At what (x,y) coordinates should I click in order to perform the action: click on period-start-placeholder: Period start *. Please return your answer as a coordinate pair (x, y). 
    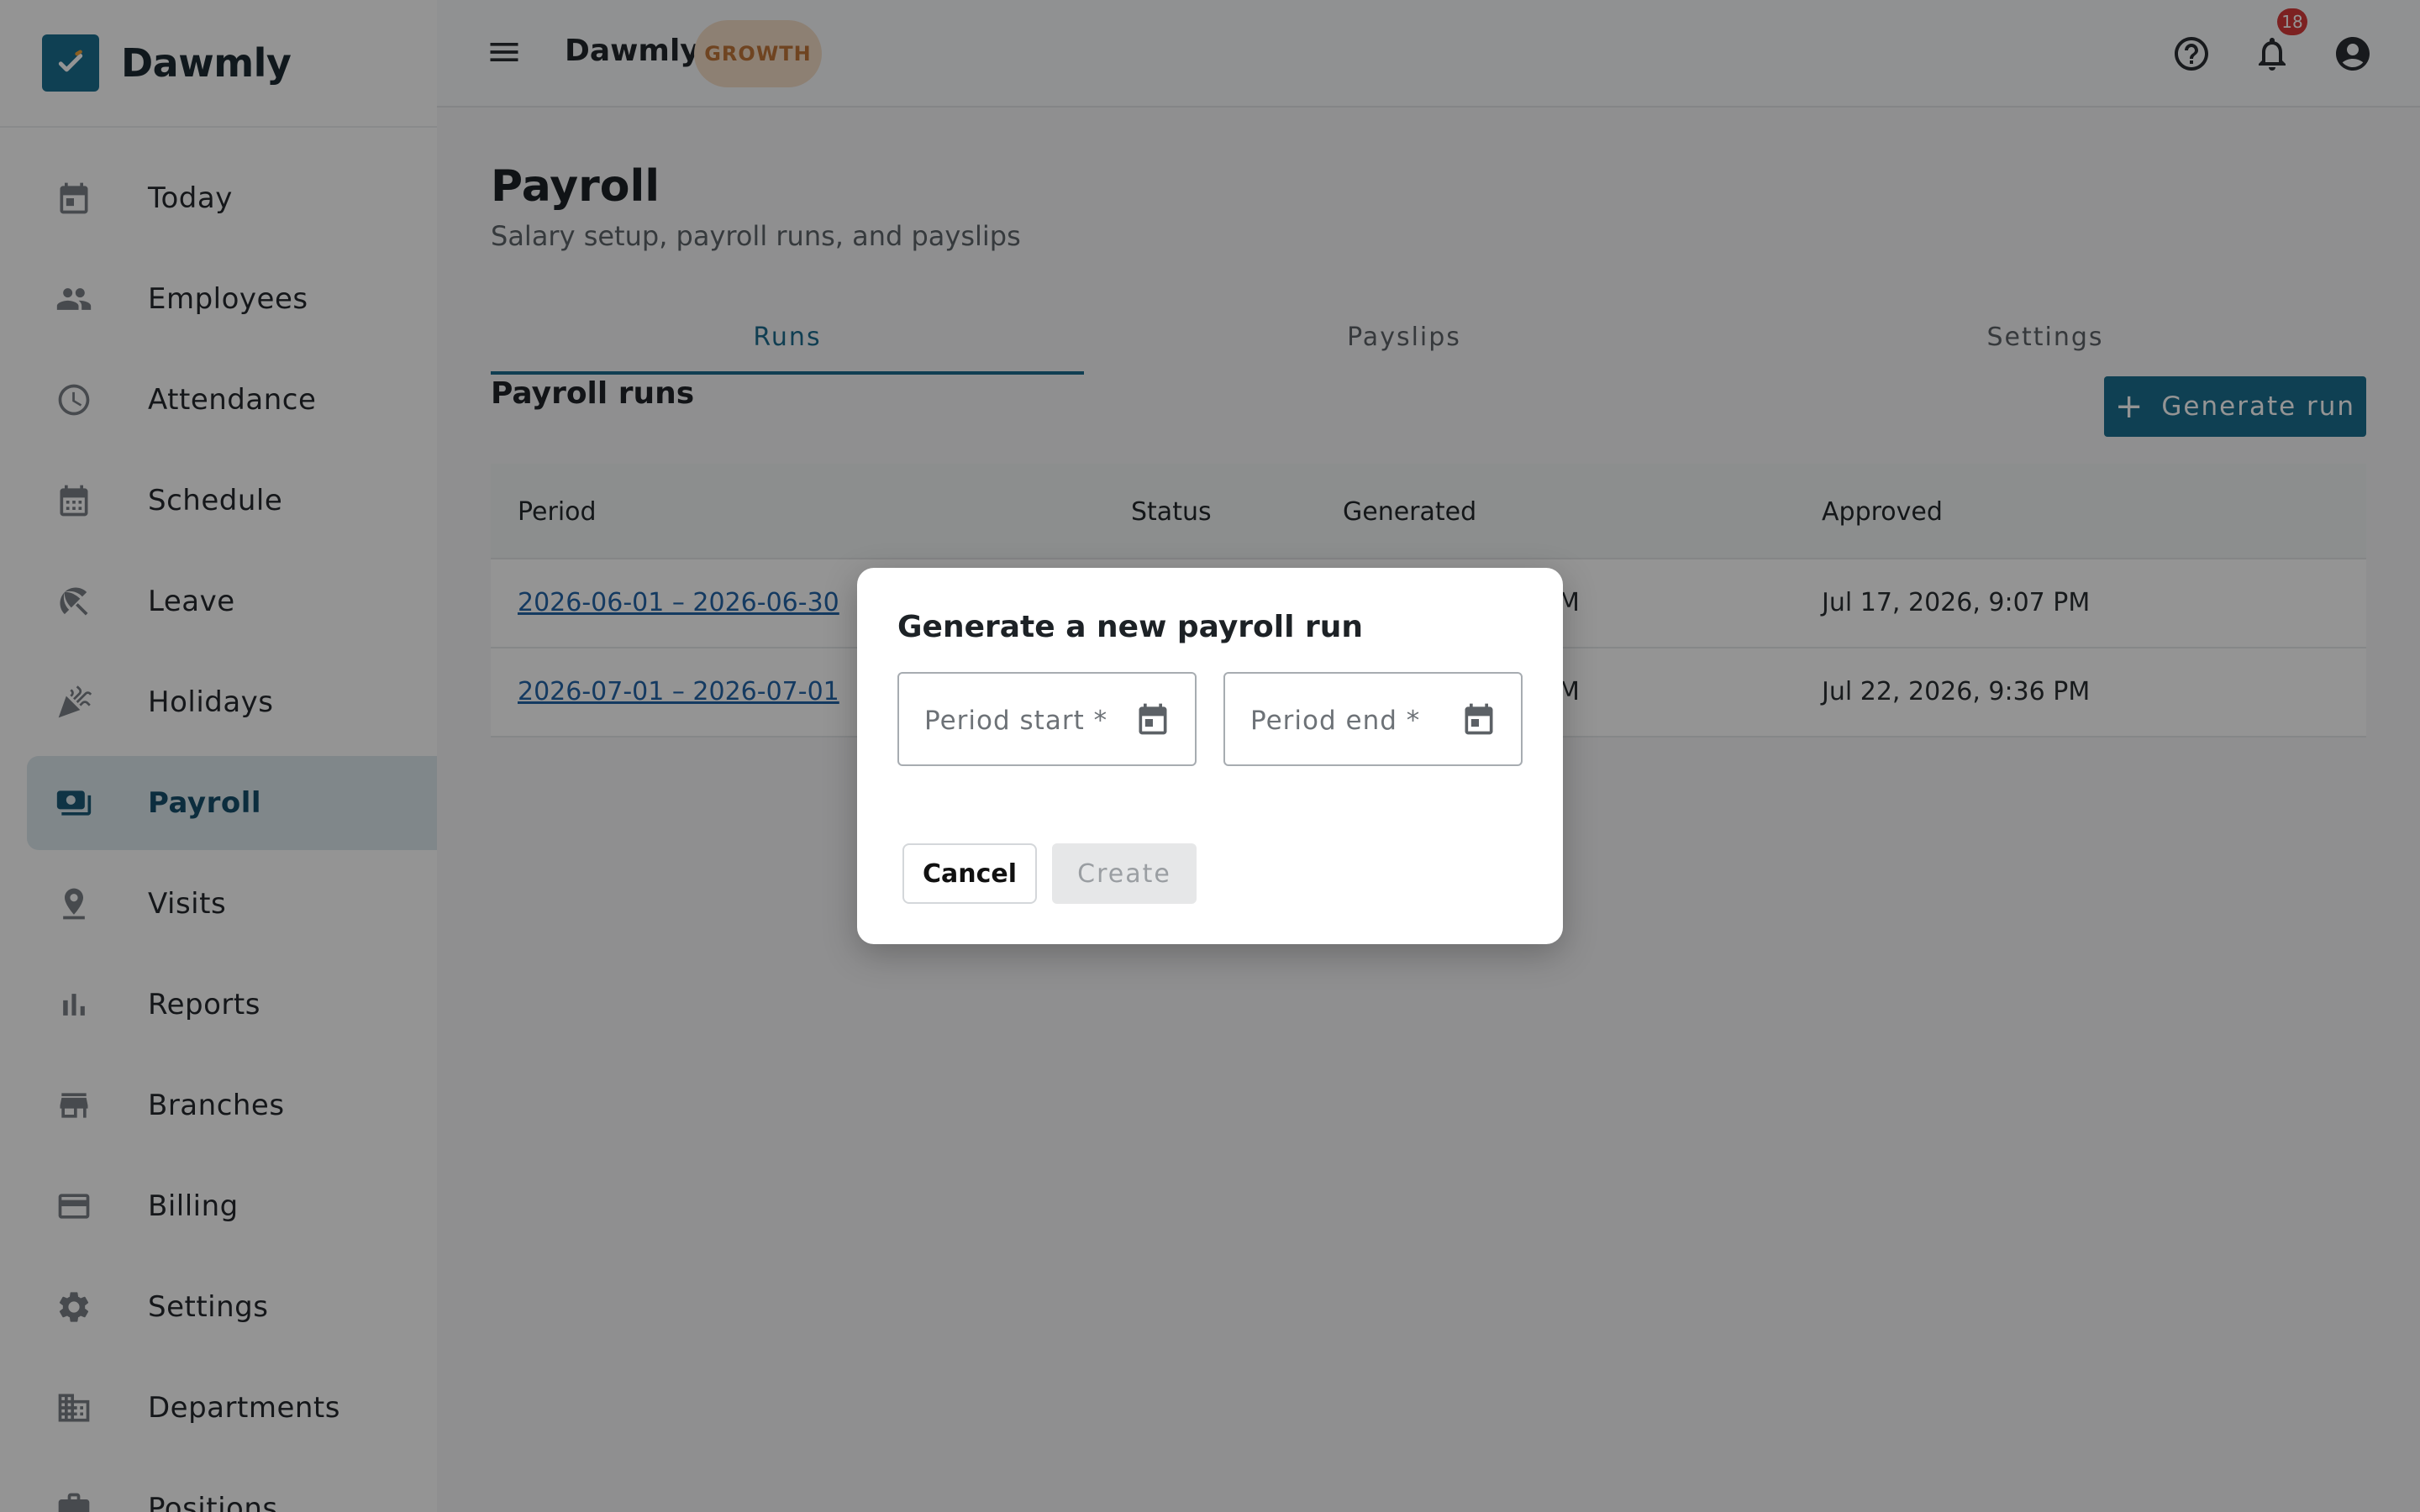
    Looking at the image, I should click on (1016, 721).